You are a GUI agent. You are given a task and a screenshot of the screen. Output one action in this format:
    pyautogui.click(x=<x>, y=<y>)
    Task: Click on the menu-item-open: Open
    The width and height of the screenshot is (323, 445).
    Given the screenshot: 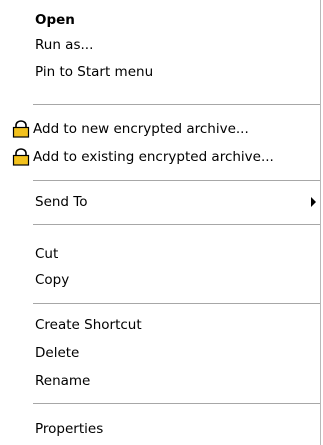 What is the action you would take?
    pyautogui.click(x=160, y=20)
    